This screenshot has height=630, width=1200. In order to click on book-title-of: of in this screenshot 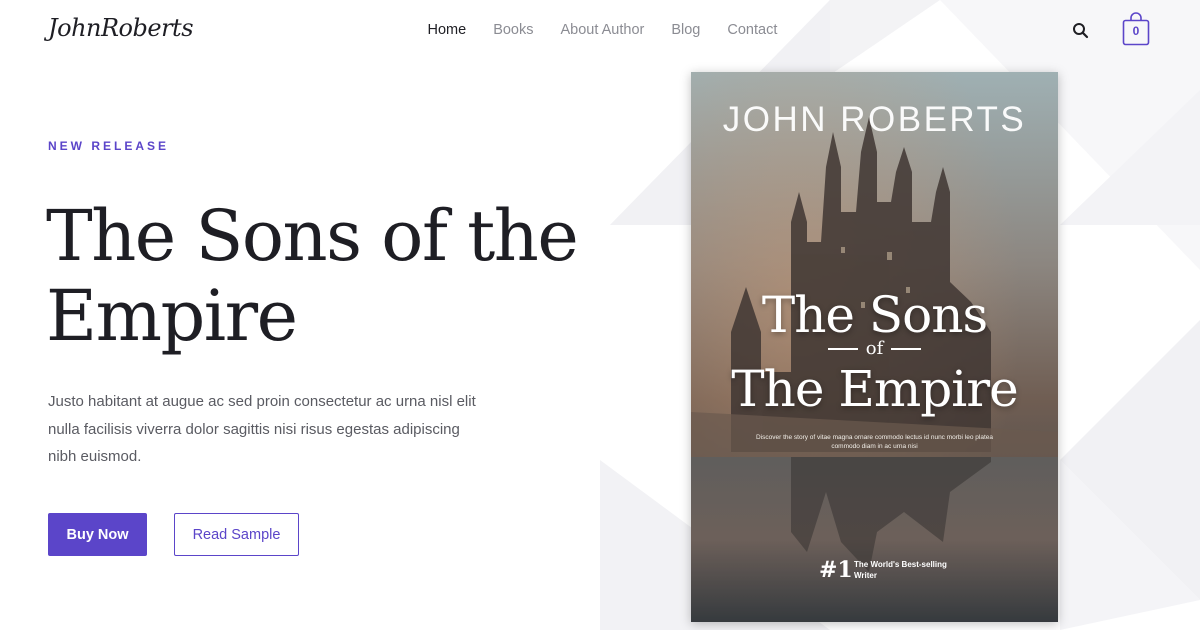, I will do `click(874, 348)`.